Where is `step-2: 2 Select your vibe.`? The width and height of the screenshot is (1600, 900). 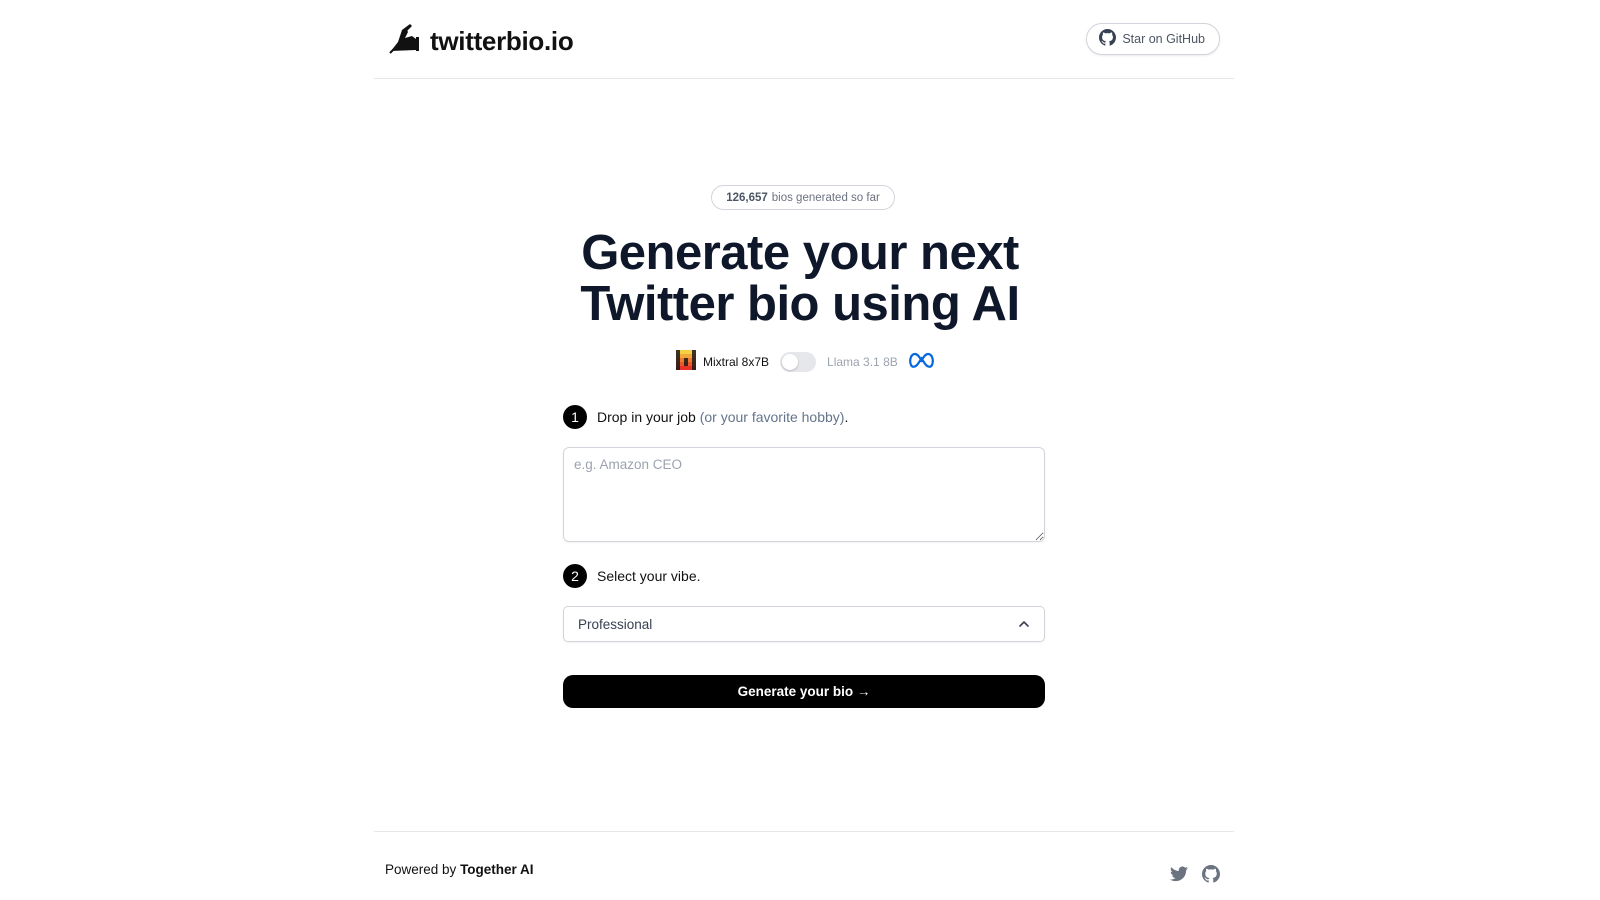 step-2: 2 Select your vibe. is located at coordinates (632, 576).